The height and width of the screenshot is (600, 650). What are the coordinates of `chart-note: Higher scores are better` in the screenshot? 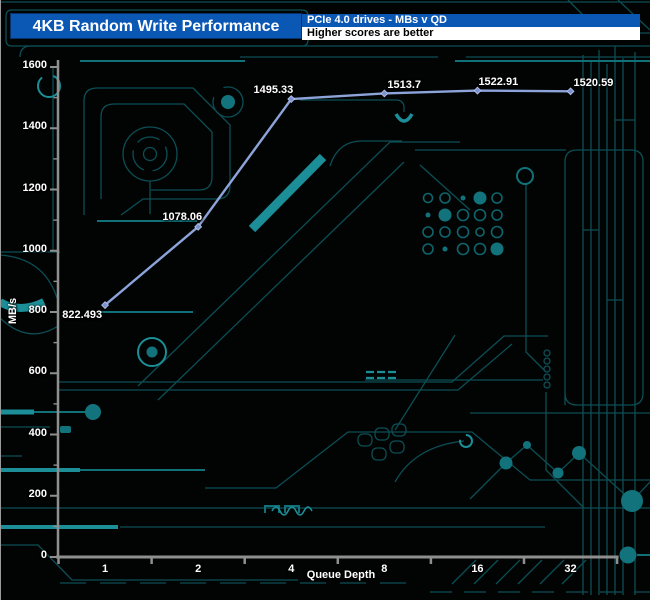 It's located at (471, 33).